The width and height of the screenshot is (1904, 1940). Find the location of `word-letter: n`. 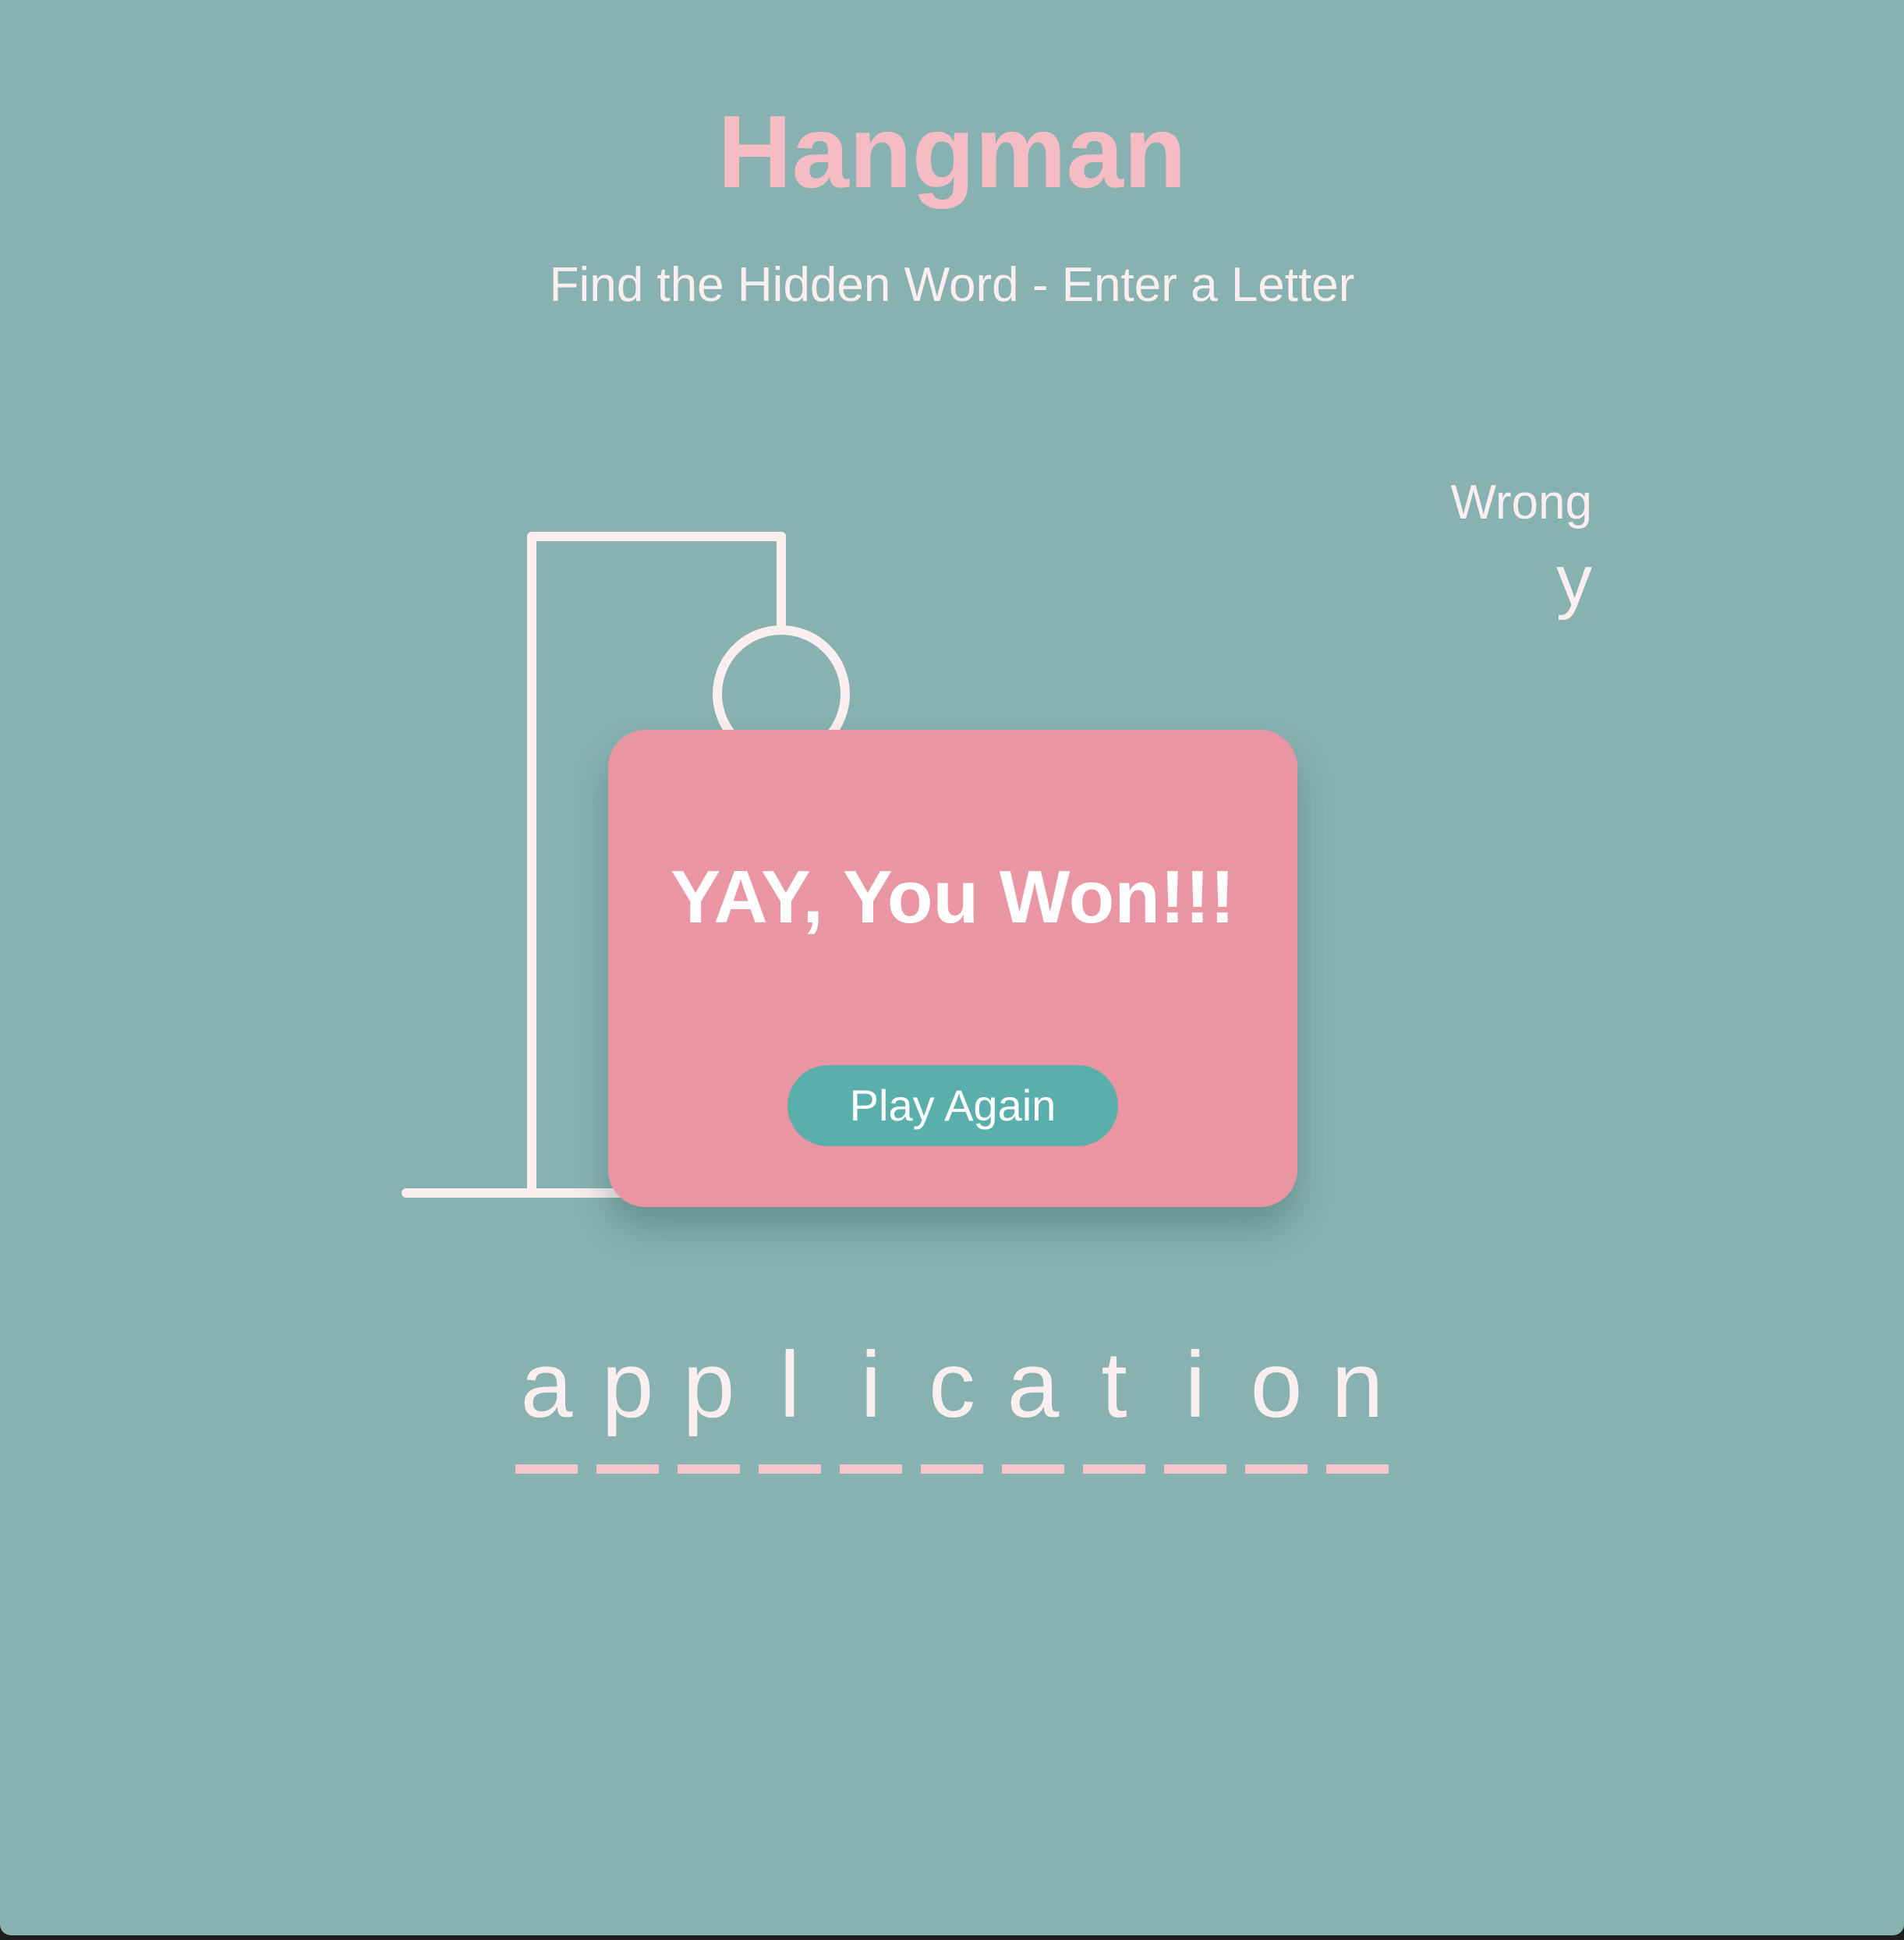

word-letter: n is located at coordinates (1357, 1406).